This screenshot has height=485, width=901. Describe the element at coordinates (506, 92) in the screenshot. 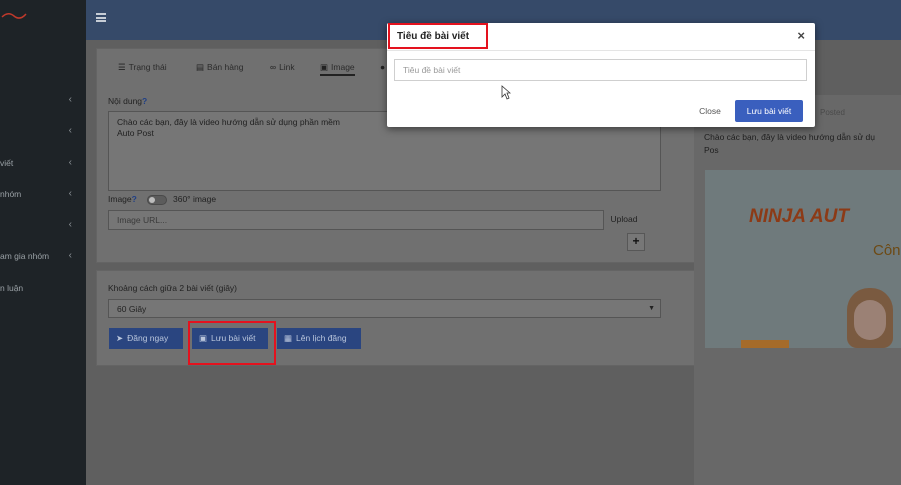

I see `mouse-cursor-icon` at that location.